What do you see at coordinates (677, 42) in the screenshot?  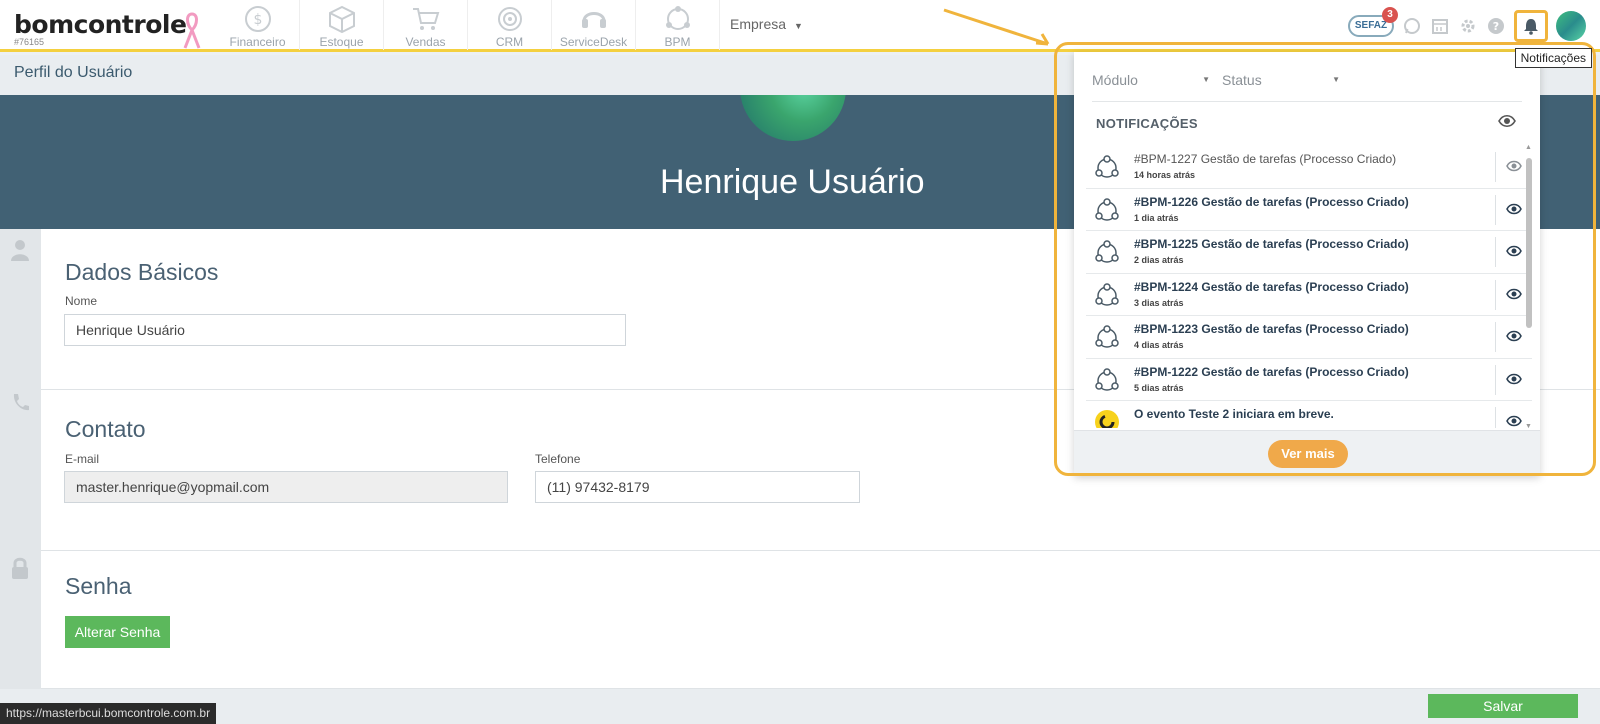 I see `module-label: BPM` at bounding box center [677, 42].